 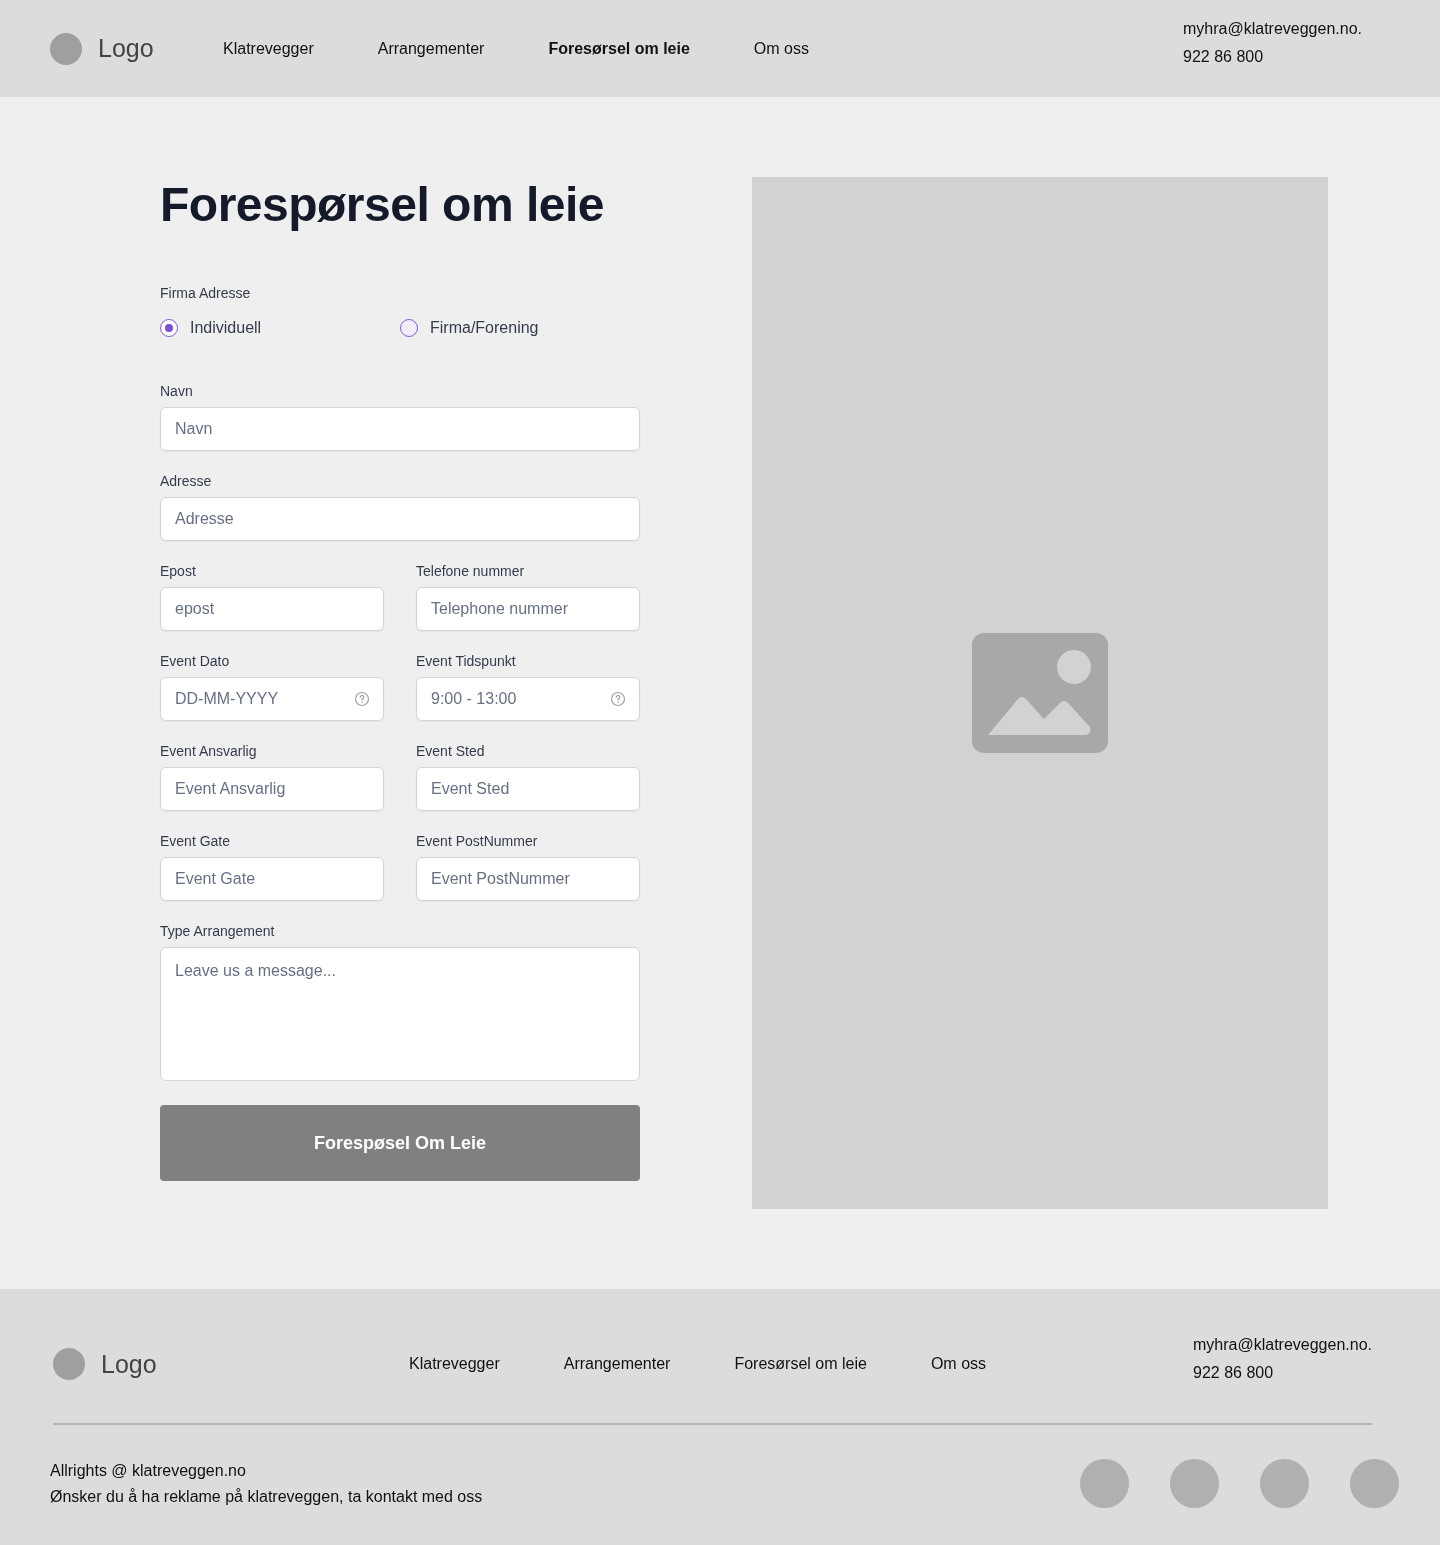 What do you see at coordinates (619, 48) in the screenshot?
I see `nav-link: Foresørsel om leie` at bounding box center [619, 48].